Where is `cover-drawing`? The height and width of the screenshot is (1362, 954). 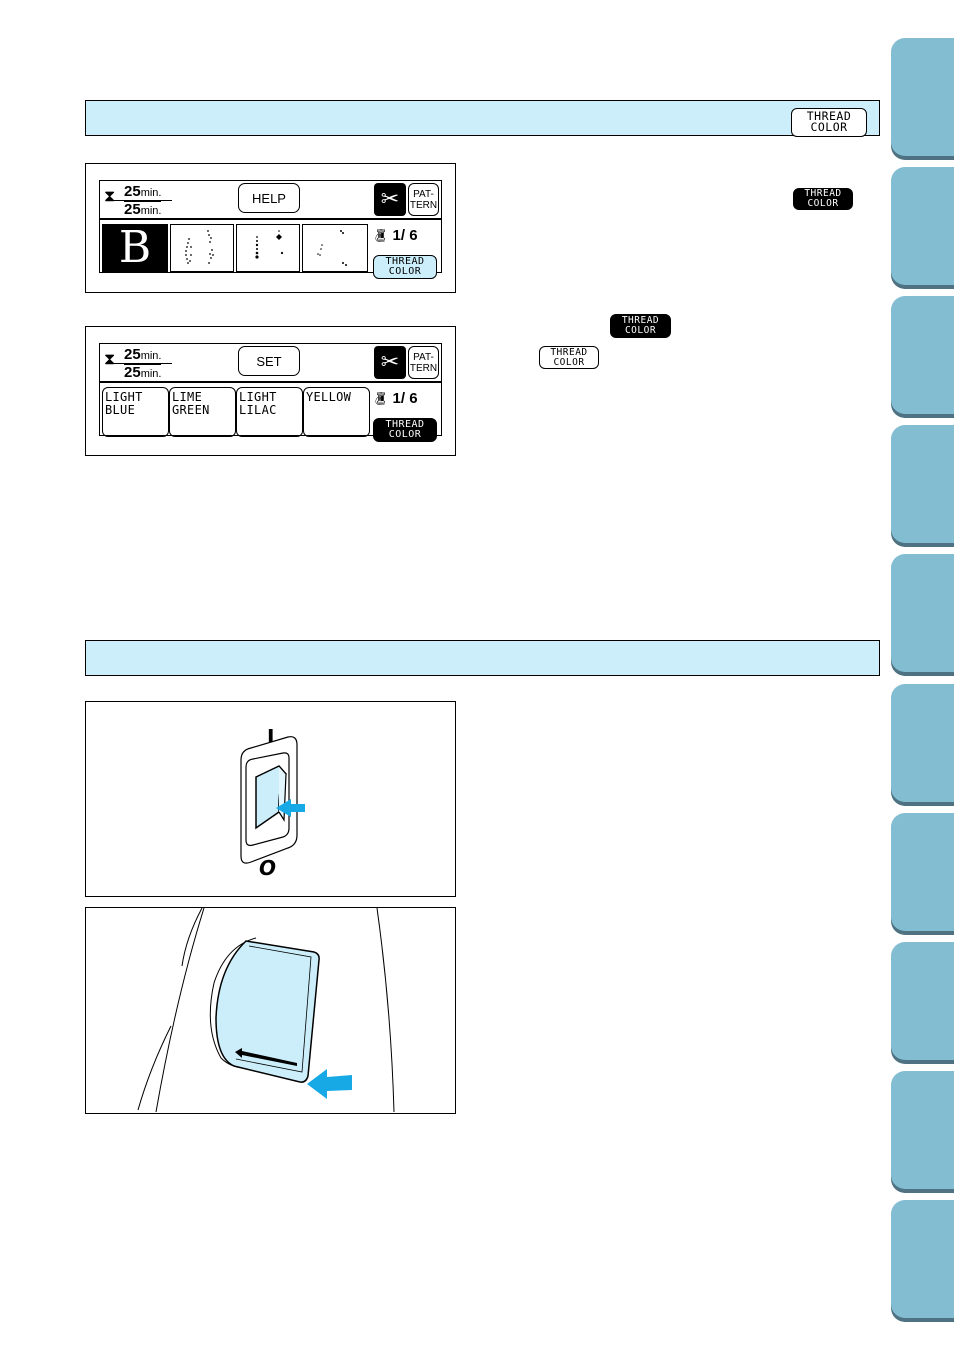 cover-drawing is located at coordinates (266, 1010).